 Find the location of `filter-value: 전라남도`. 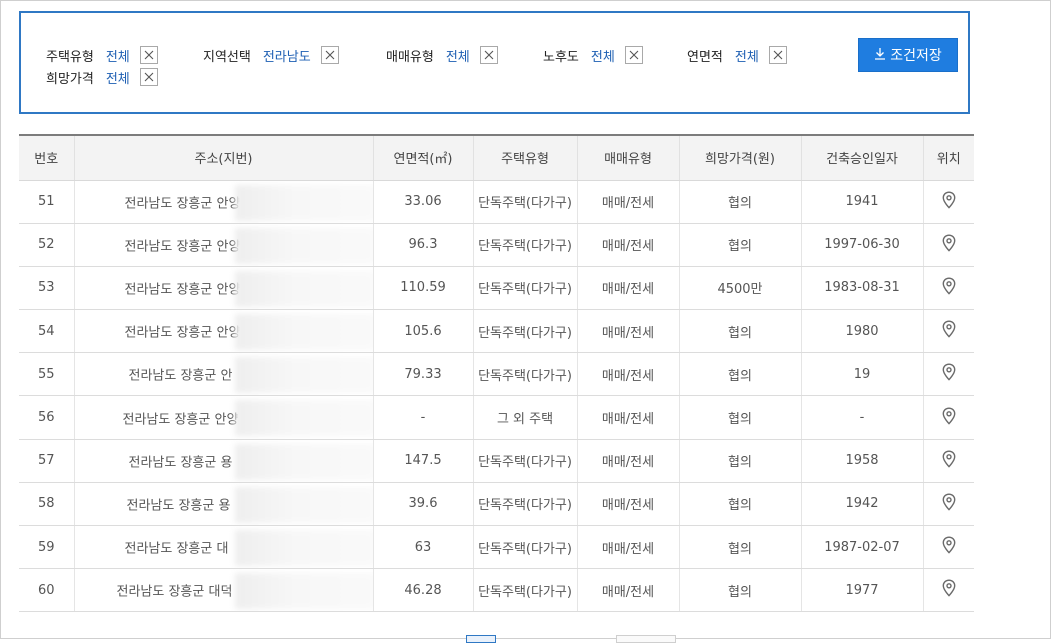

filter-value: 전라남도 is located at coordinates (286, 57).